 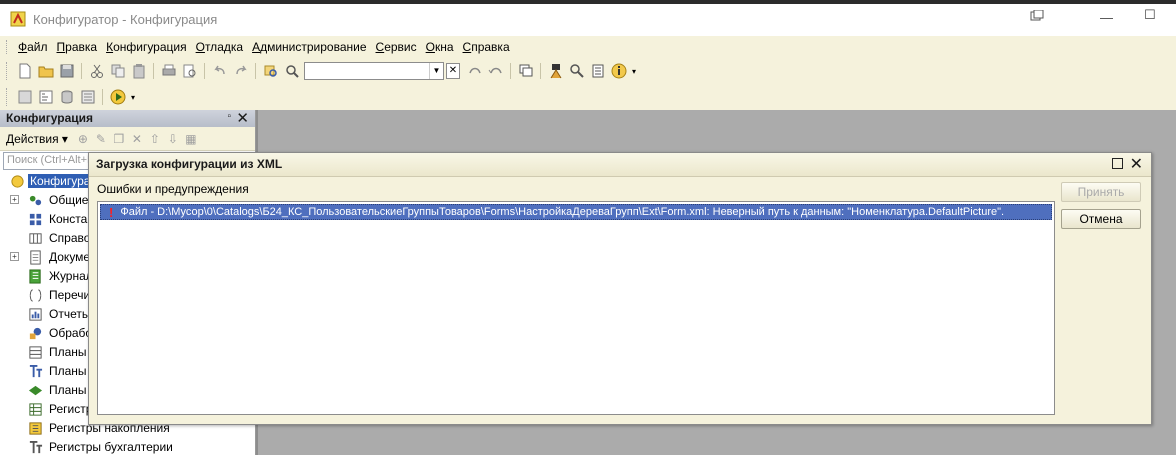 What do you see at coordinates (35, 257) in the screenshot?
I see `documents-icon` at bounding box center [35, 257].